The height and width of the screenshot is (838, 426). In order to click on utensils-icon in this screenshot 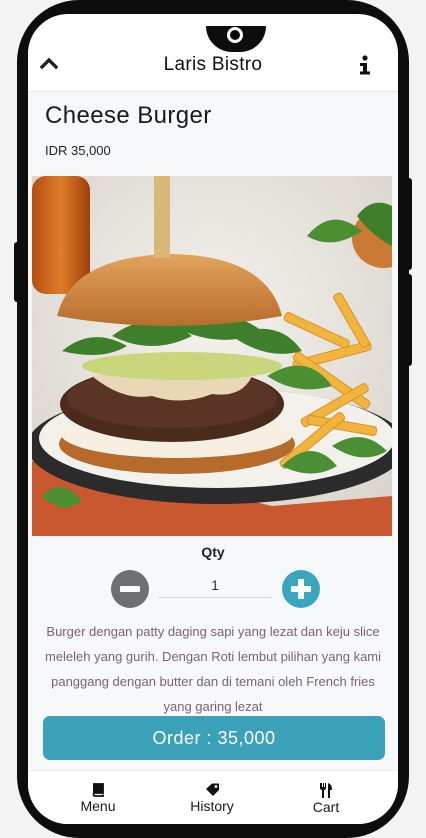, I will do `click(326, 790)`.